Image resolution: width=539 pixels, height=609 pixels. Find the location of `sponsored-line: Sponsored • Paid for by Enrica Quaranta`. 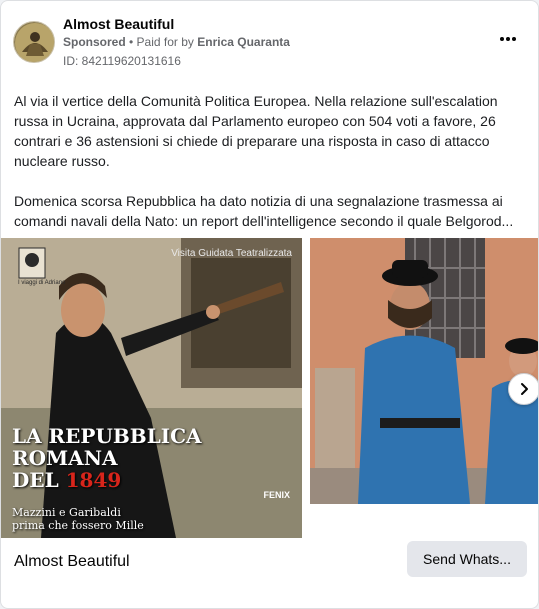

sponsored-line: Sponsored • Paid for by Enrica Quaranta is located at coordinates (176, 42).